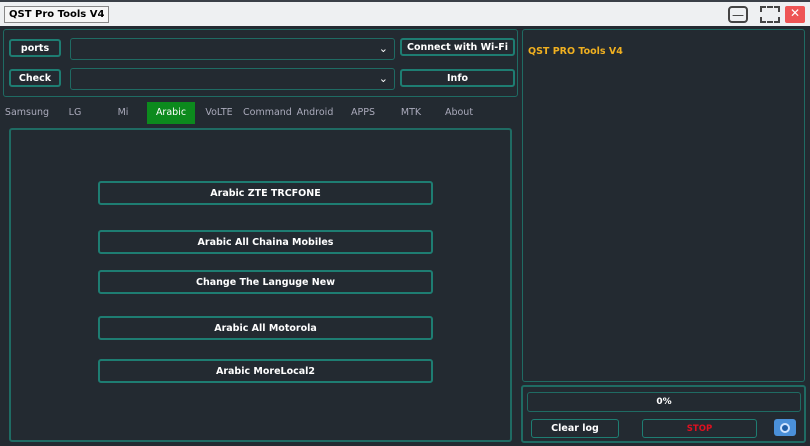  Describe the element at coordinates (123, 113) in the screenshot. I see `tab-mi: Mi` at that location.